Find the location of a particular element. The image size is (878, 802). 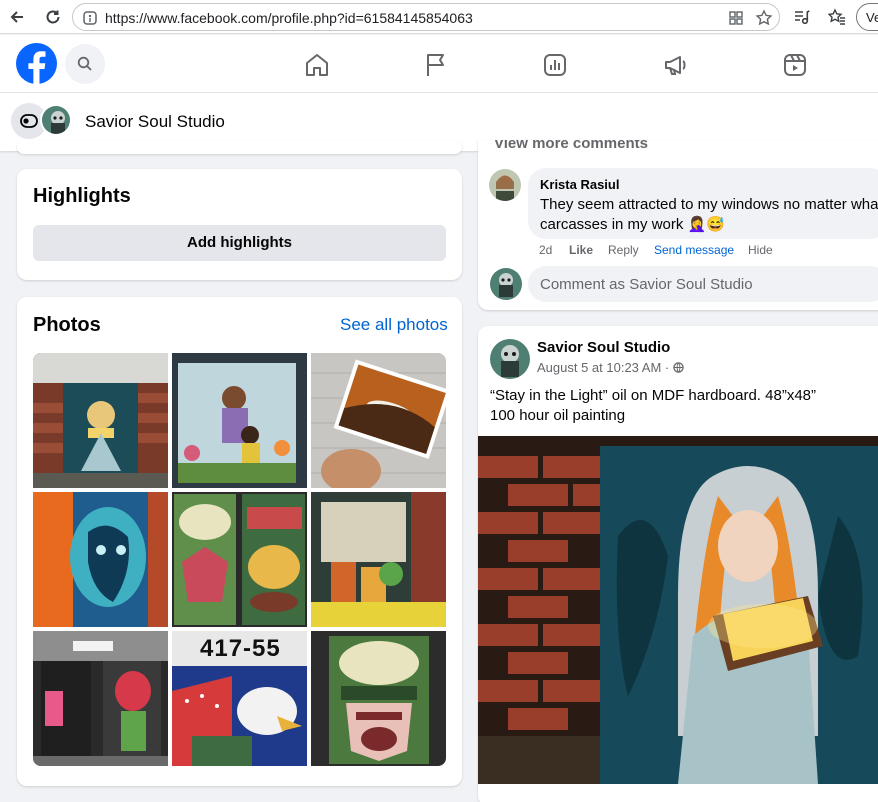

reply-button: Reply is located at coordinates (623, 250).